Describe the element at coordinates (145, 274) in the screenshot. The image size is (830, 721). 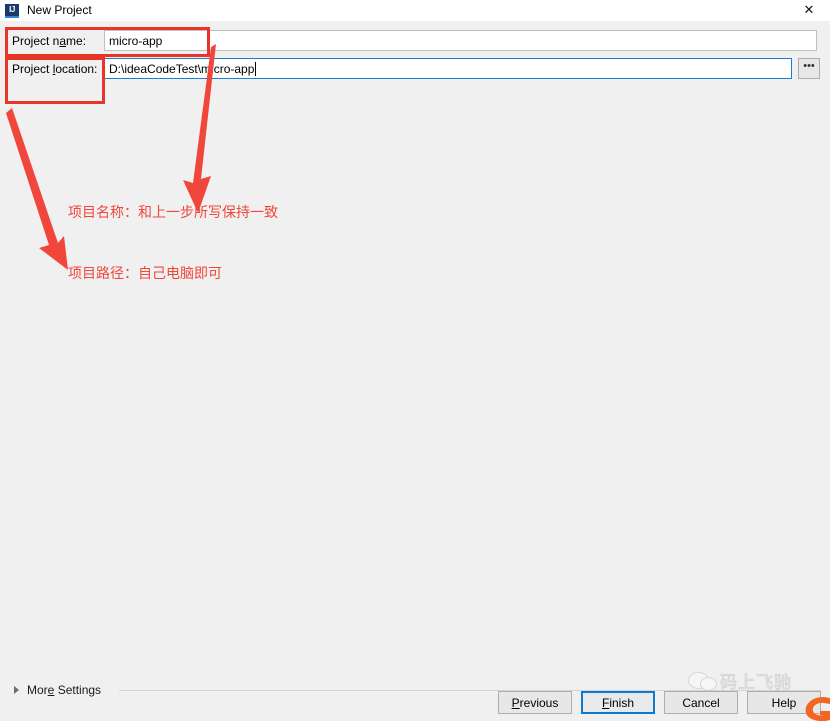
I see `annotation-note-project-location: 项目路径：自己电脑即可` at that location.